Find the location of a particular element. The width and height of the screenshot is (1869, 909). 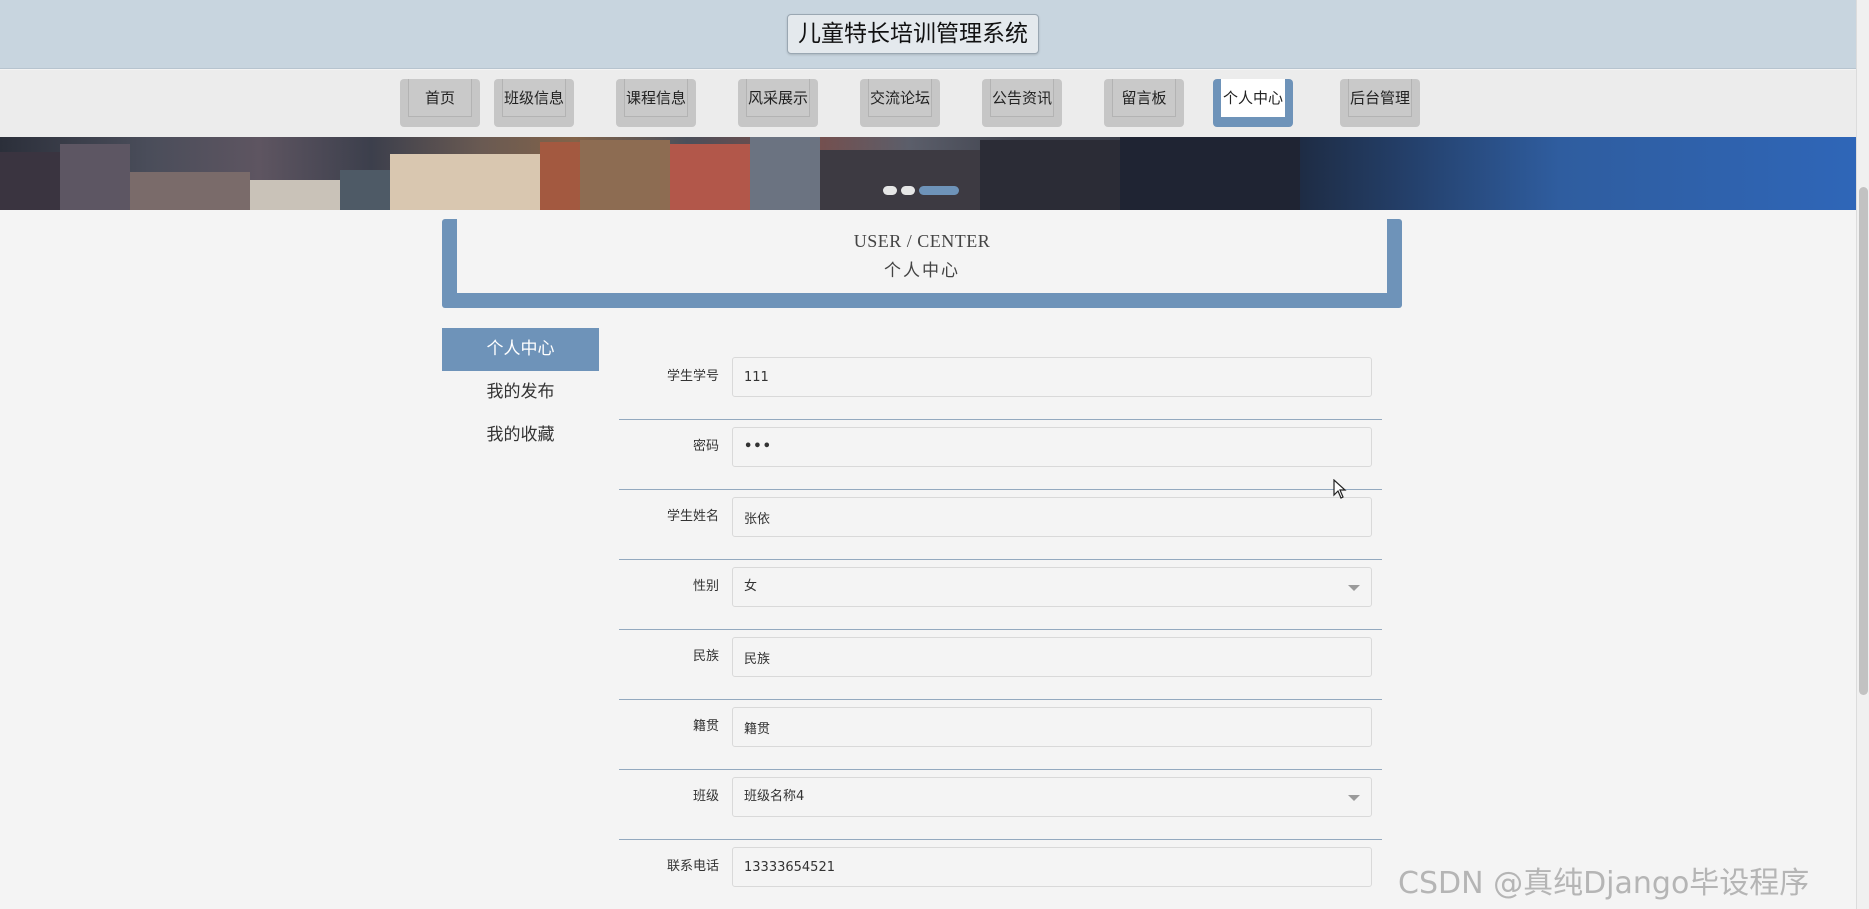

password-input: ••• is located at coordinates (1052, 447).